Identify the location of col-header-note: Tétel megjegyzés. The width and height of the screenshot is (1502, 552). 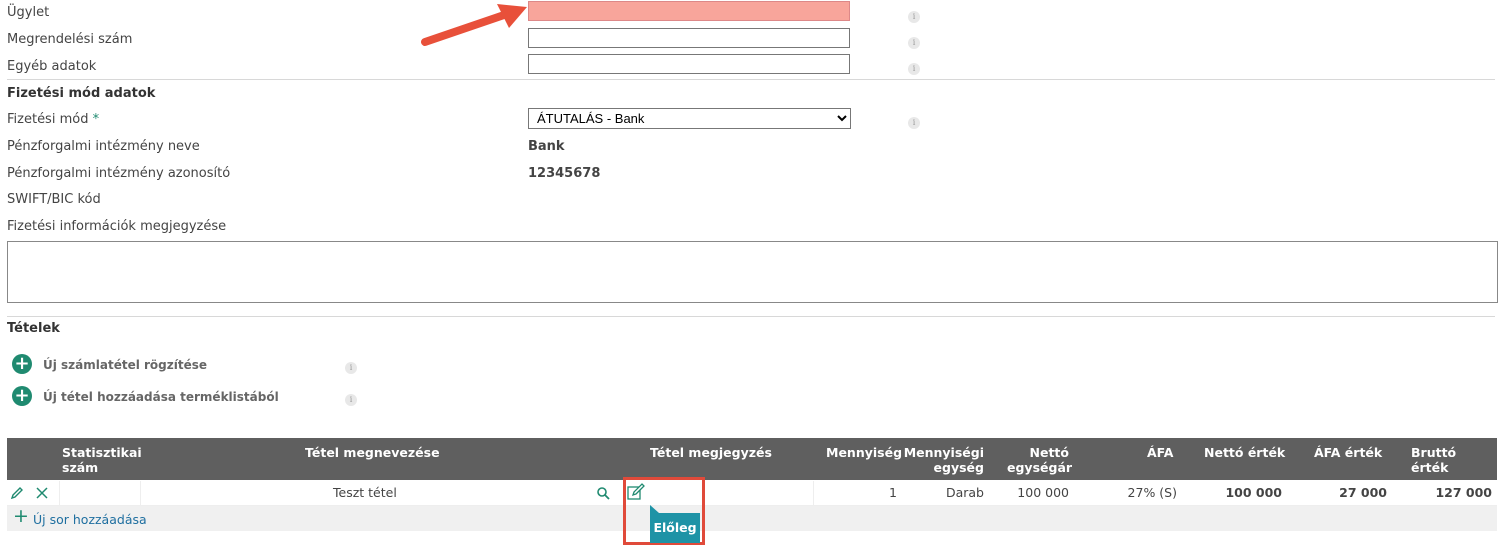
(711, 452).